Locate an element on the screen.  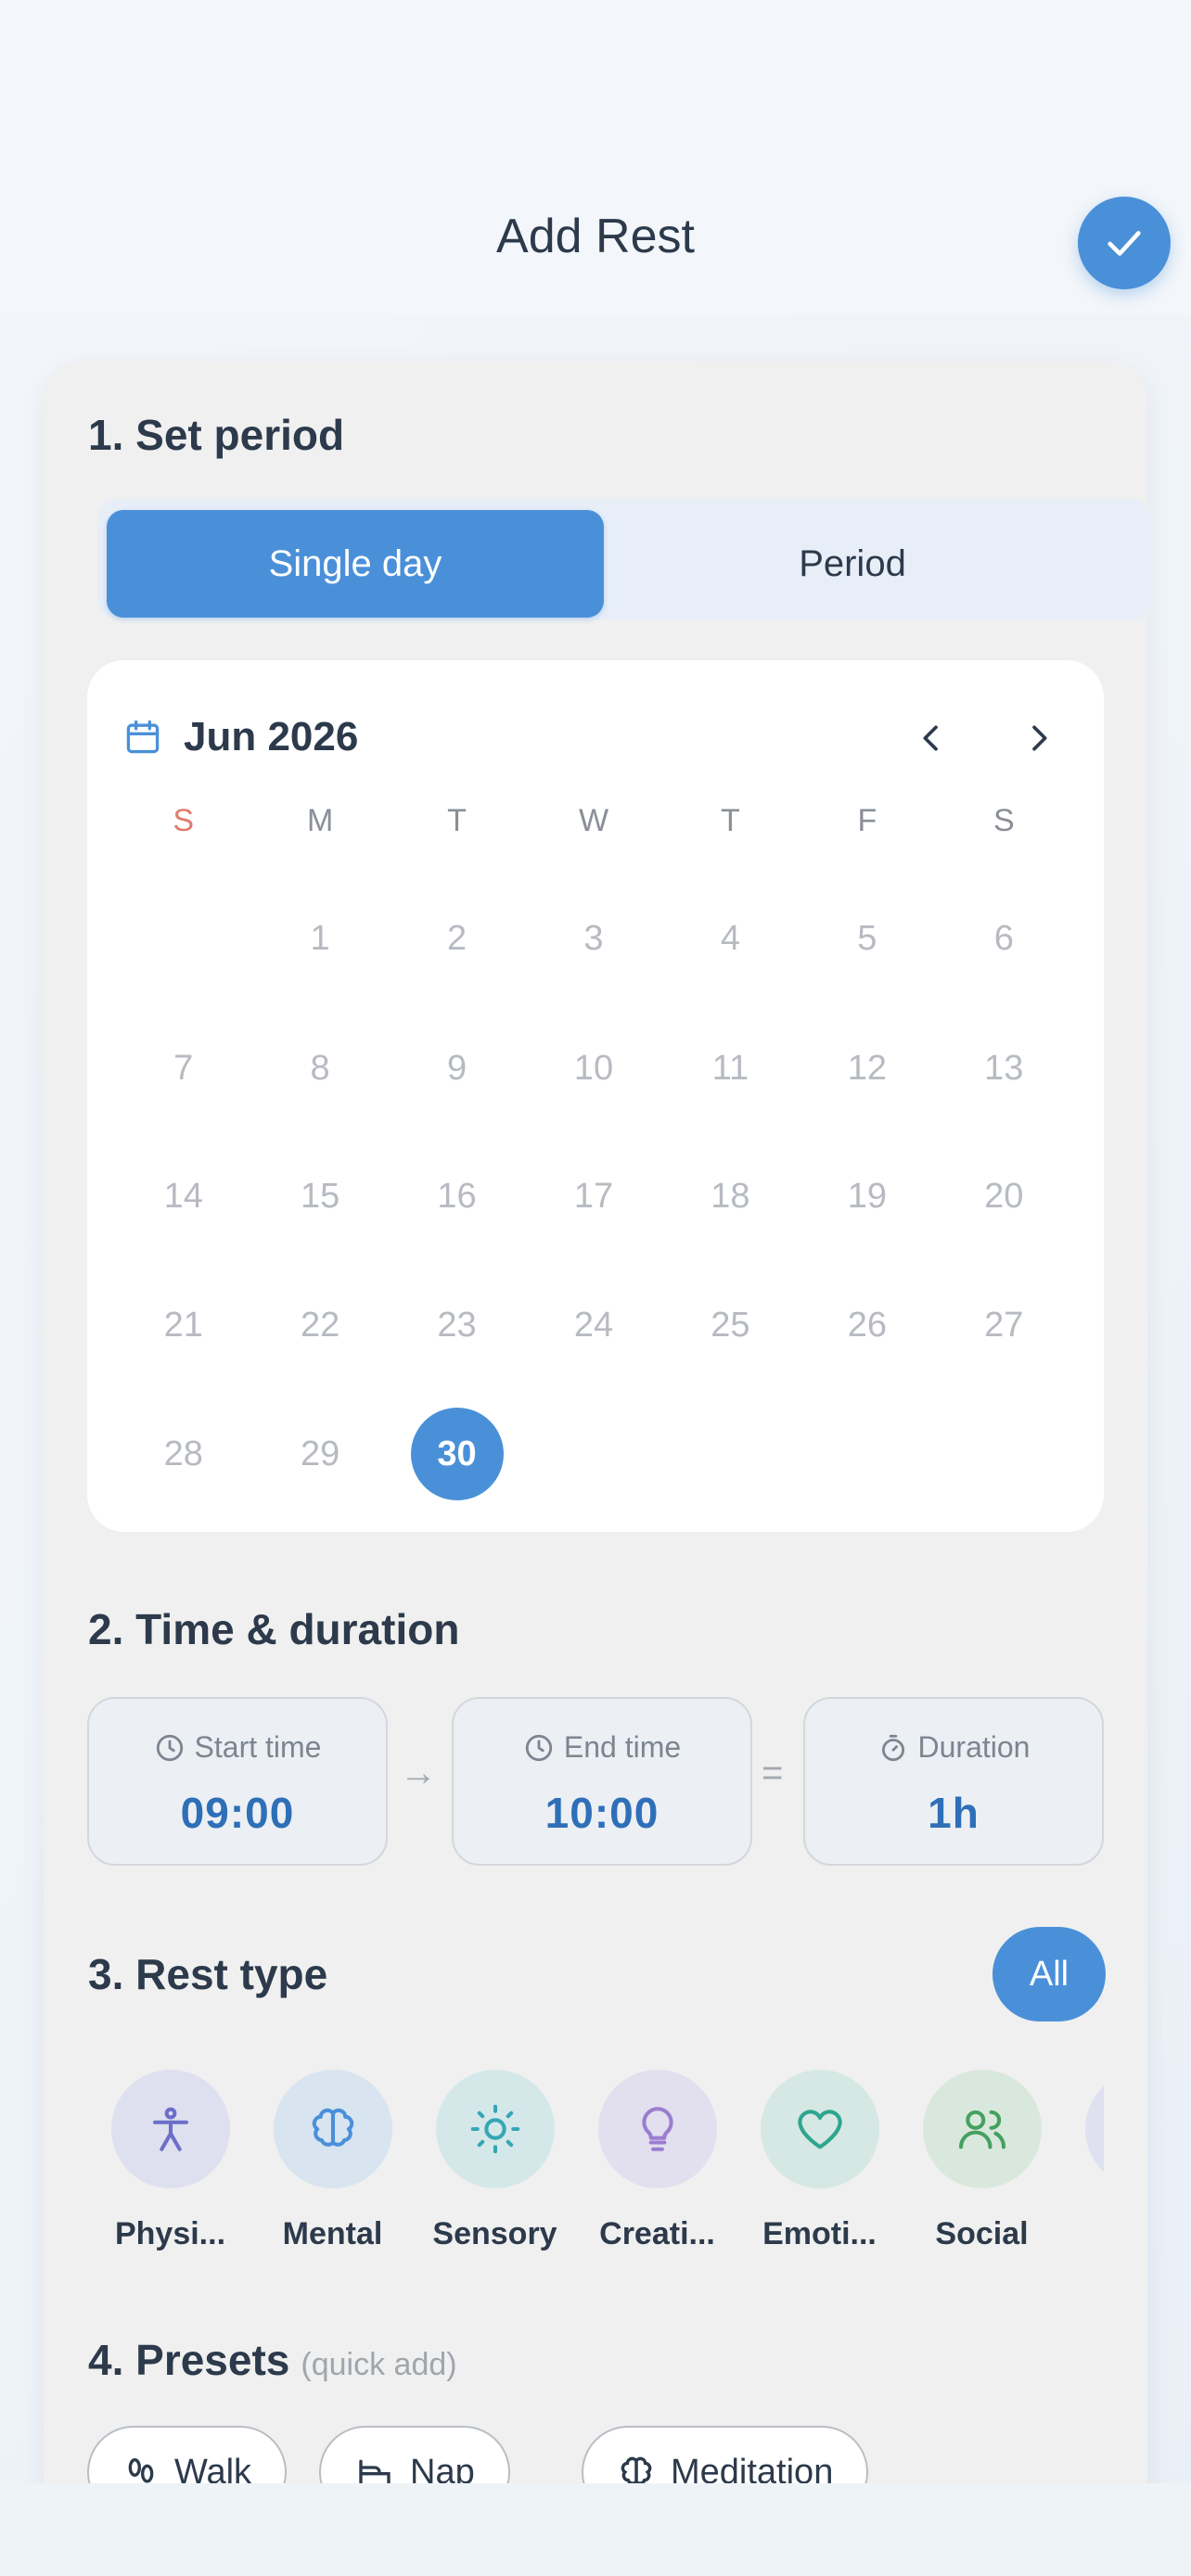
calendar-day: 2 is located at coordinates (457, 938).